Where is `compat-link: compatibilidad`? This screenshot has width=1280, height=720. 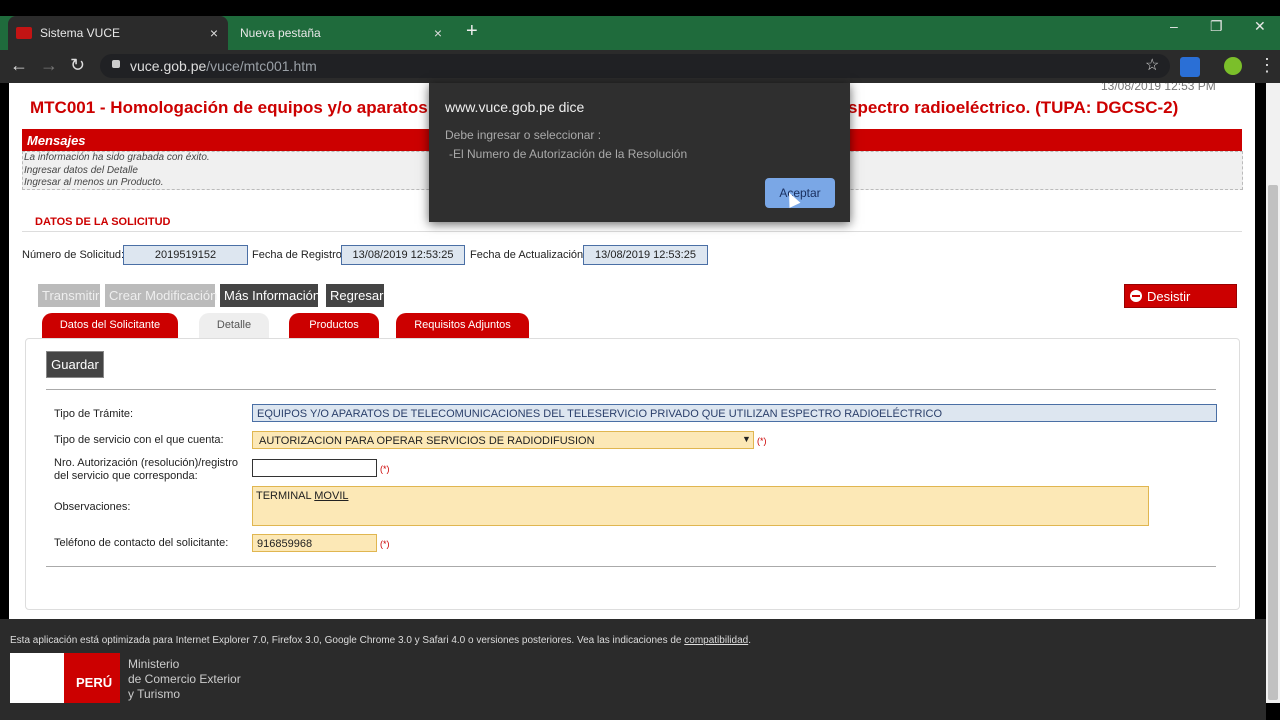 compat-link: compatibilidad is located at coordinates (716, 640).